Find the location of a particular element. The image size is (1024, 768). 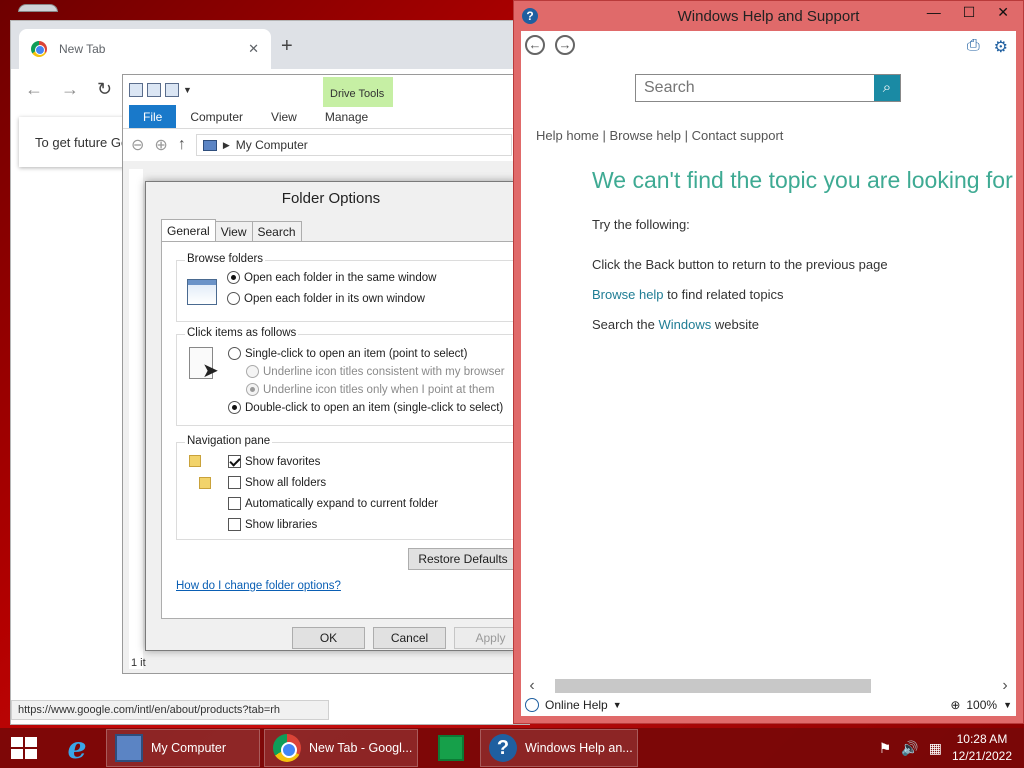

open-own-window-radio: Open each folder in its own window is located at coordinates (326, 298).